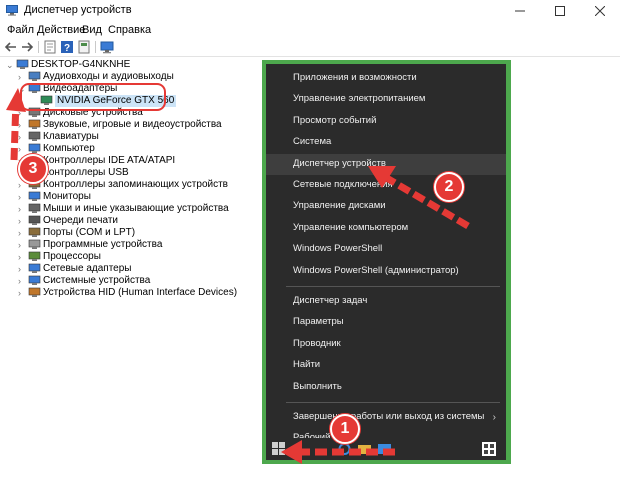 The width and height of the screenshot is (620, 486). Describe the element at coordinates (520, 11) in the screenshot. I see `minimize-button` at that location.